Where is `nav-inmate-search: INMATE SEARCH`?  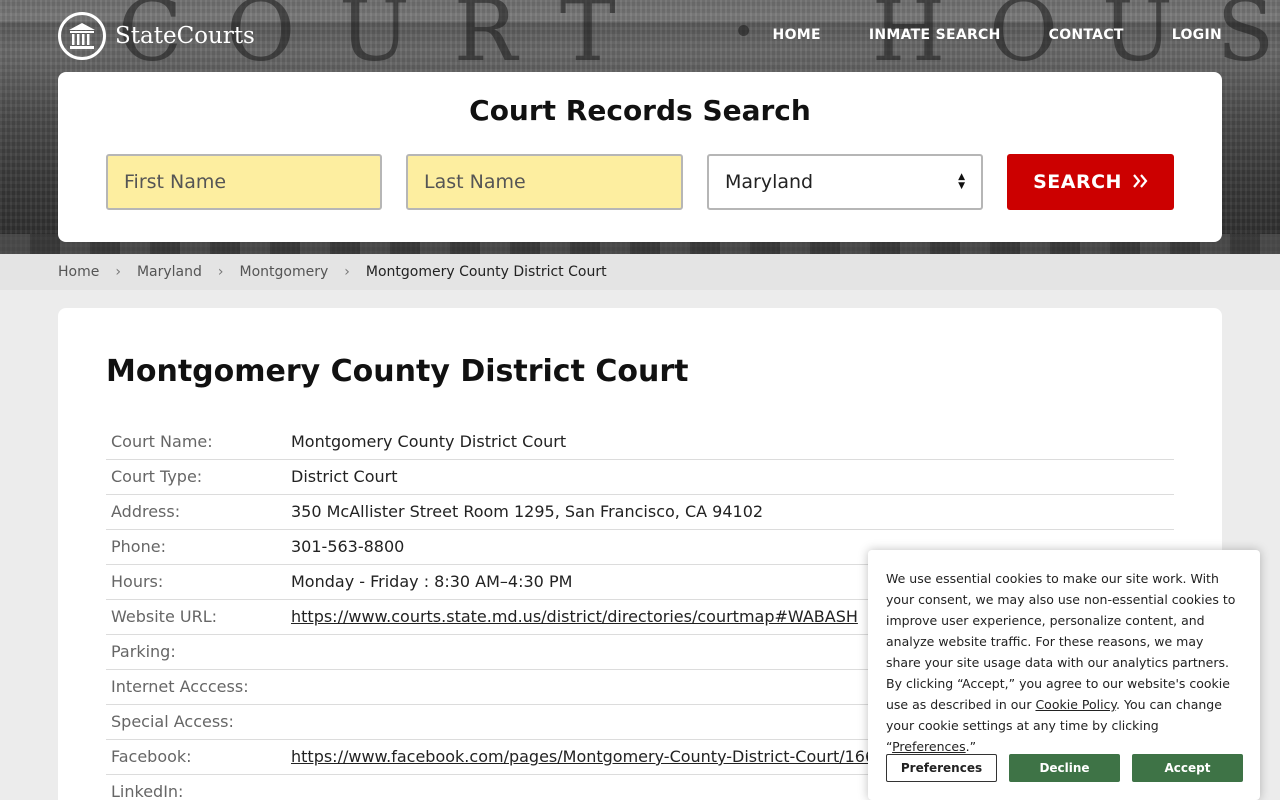
nav-inmate-search: INMATE SEARCH is located at coordinates (935, 35).